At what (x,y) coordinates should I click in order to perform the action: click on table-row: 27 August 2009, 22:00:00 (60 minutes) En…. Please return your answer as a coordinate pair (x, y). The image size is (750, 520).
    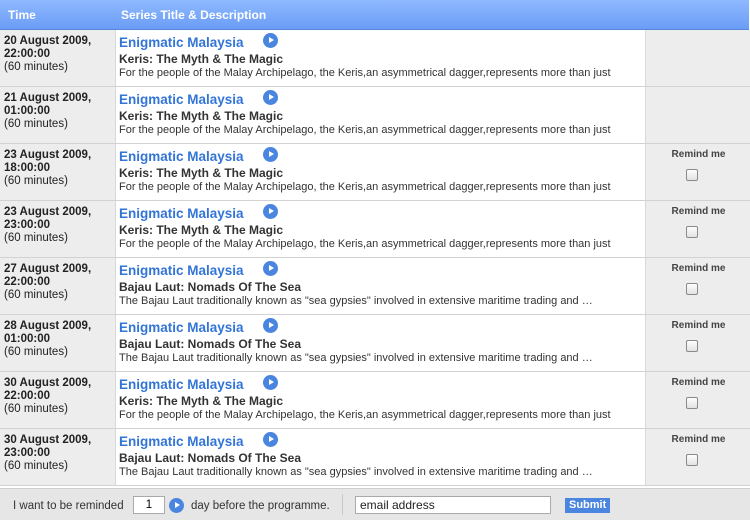
    Looking at the image, I should click on (375, 286).